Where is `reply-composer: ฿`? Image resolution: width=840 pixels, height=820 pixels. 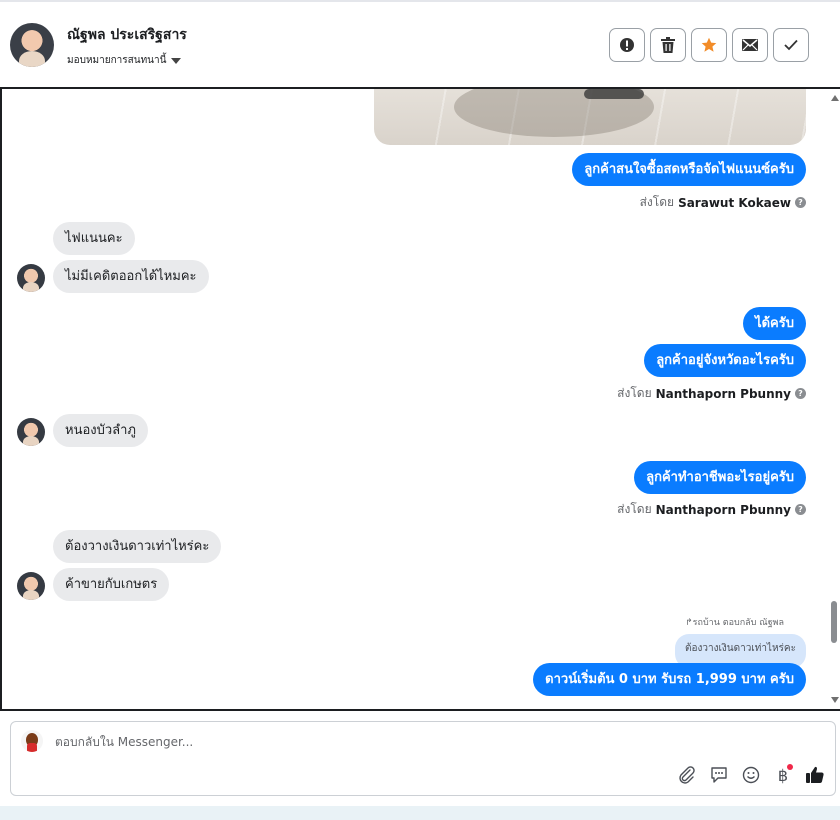 reply-composer: ฿ is located at coordinates (423, 758).